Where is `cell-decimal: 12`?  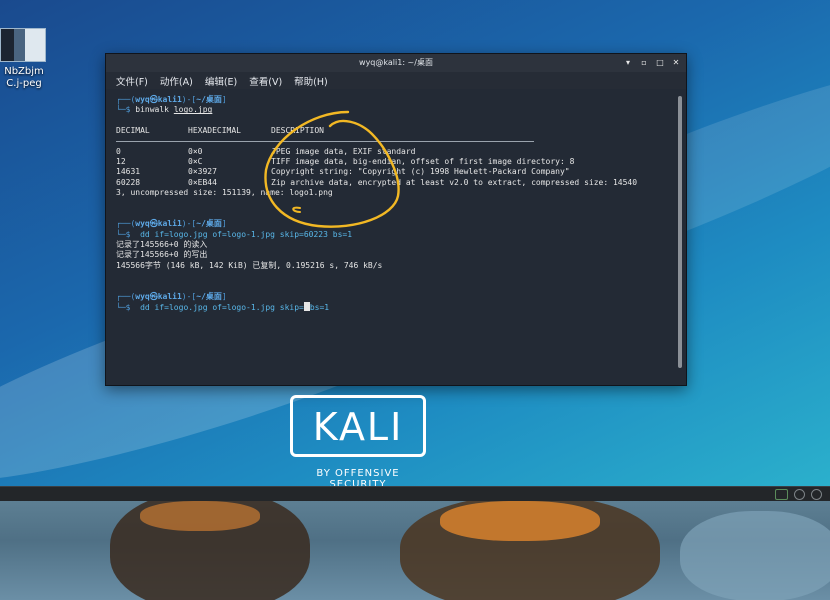 cell-decimal: 12 is located at coordinates (121, 161).